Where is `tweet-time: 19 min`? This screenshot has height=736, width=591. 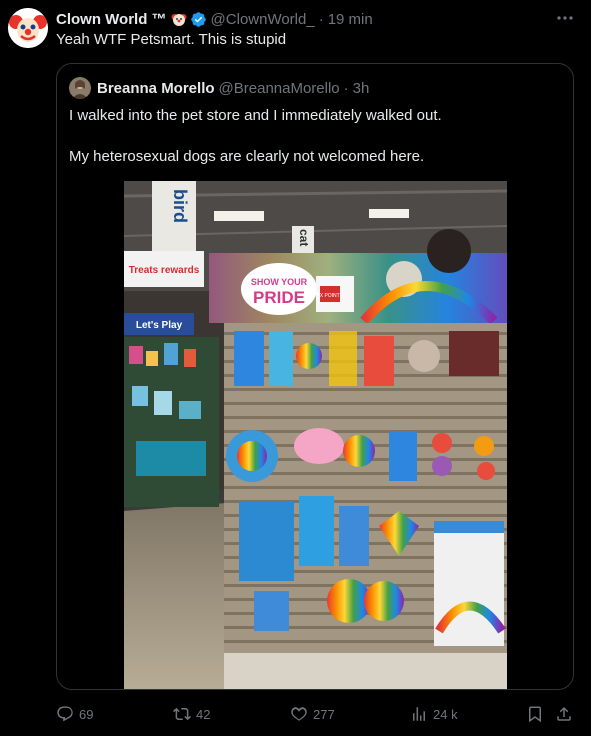 tweet-time: 19 min is located at coordinates (350, 19).